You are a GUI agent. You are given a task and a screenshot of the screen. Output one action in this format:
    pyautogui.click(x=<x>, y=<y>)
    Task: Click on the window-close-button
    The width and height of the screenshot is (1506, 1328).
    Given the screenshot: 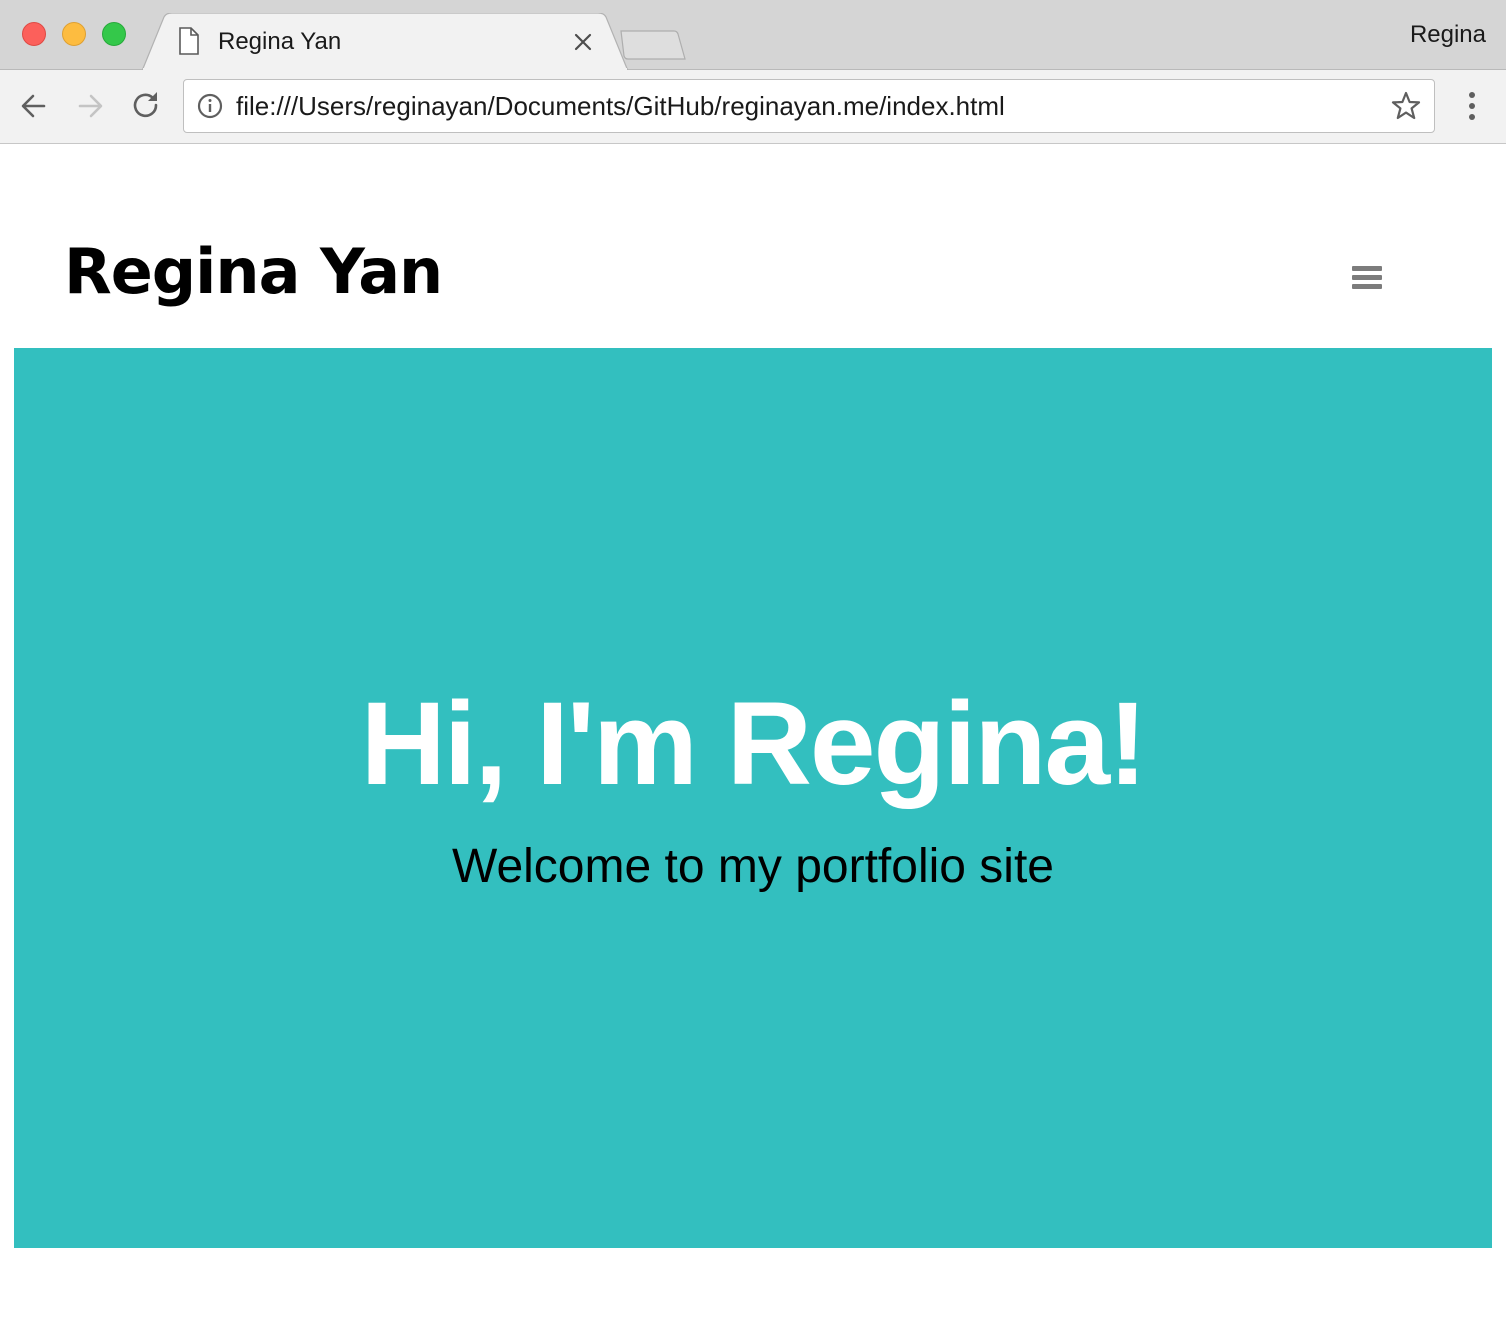 What is the action you would take?
    pyautogui.click(x=34, y=34)
    